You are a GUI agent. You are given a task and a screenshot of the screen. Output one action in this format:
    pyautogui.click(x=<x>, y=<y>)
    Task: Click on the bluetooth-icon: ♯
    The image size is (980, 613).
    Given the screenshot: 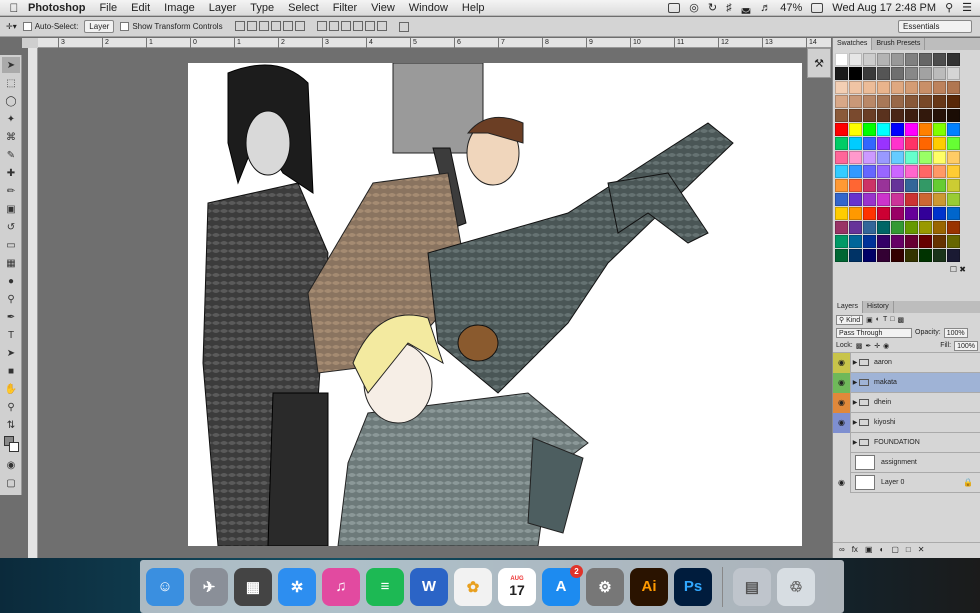 What is the action you would take?
    pyautogui.click(x=729, y=8)
    